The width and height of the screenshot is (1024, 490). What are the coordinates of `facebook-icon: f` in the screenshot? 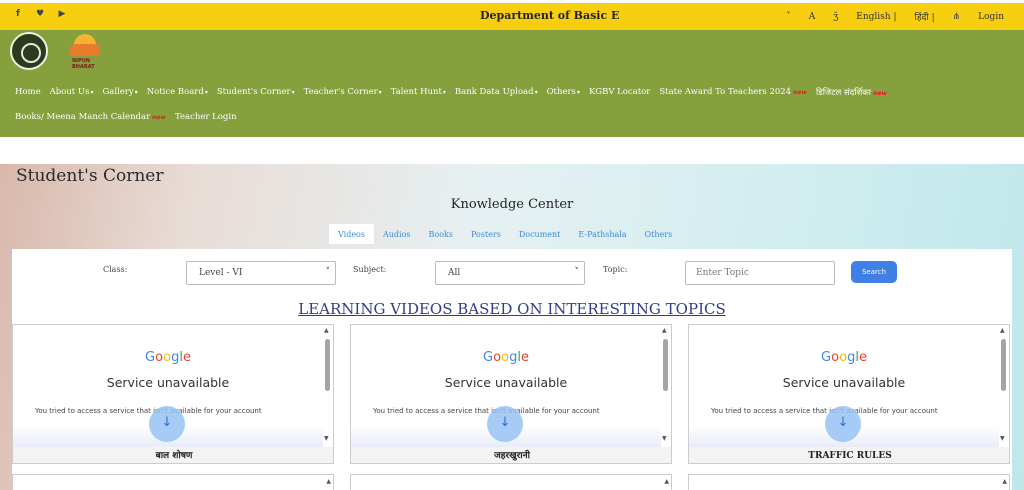 It's located at (18, 14).